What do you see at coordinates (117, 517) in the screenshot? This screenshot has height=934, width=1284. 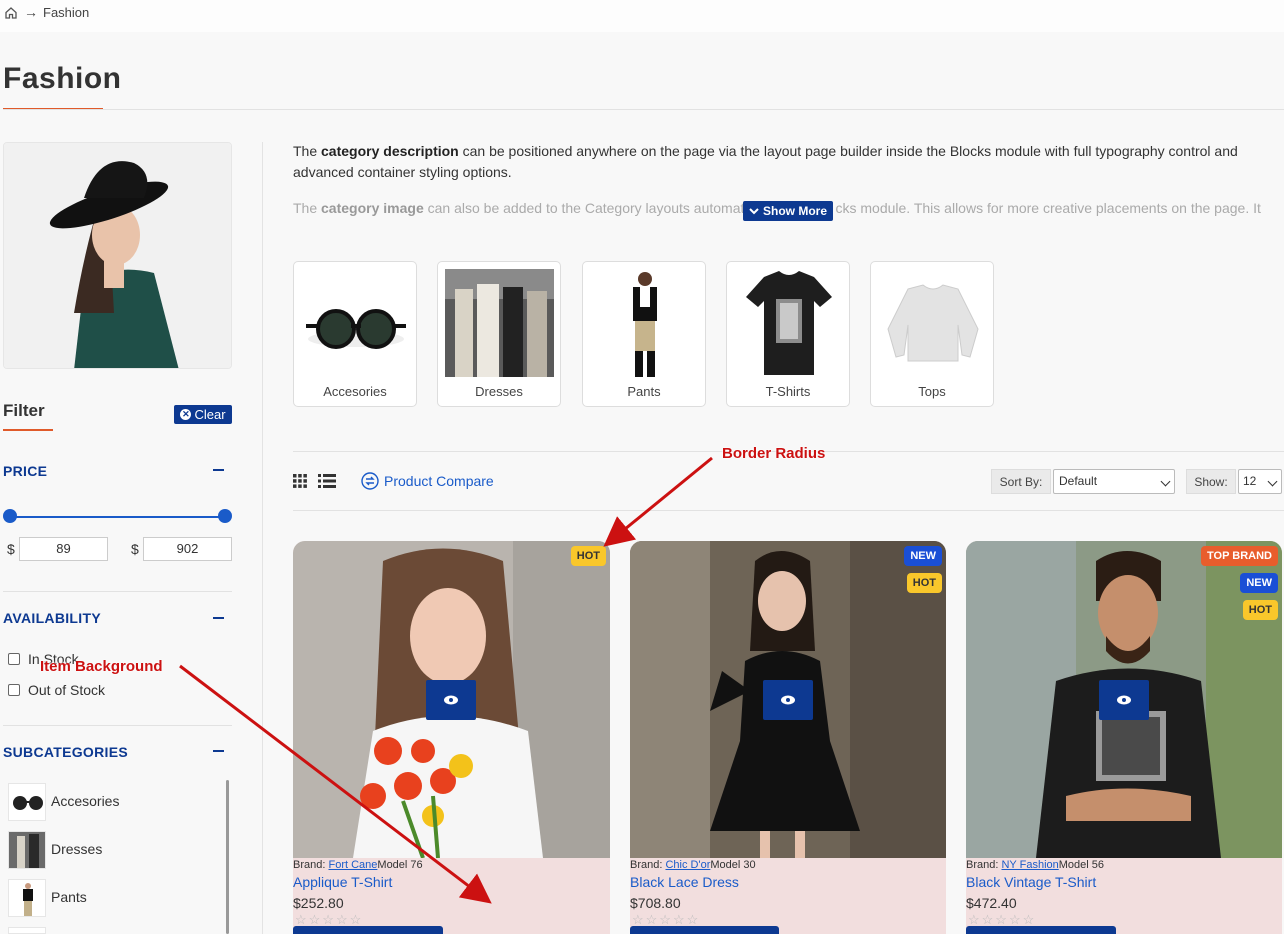 I see `price-slider-track` at bounding box center [117, 517].